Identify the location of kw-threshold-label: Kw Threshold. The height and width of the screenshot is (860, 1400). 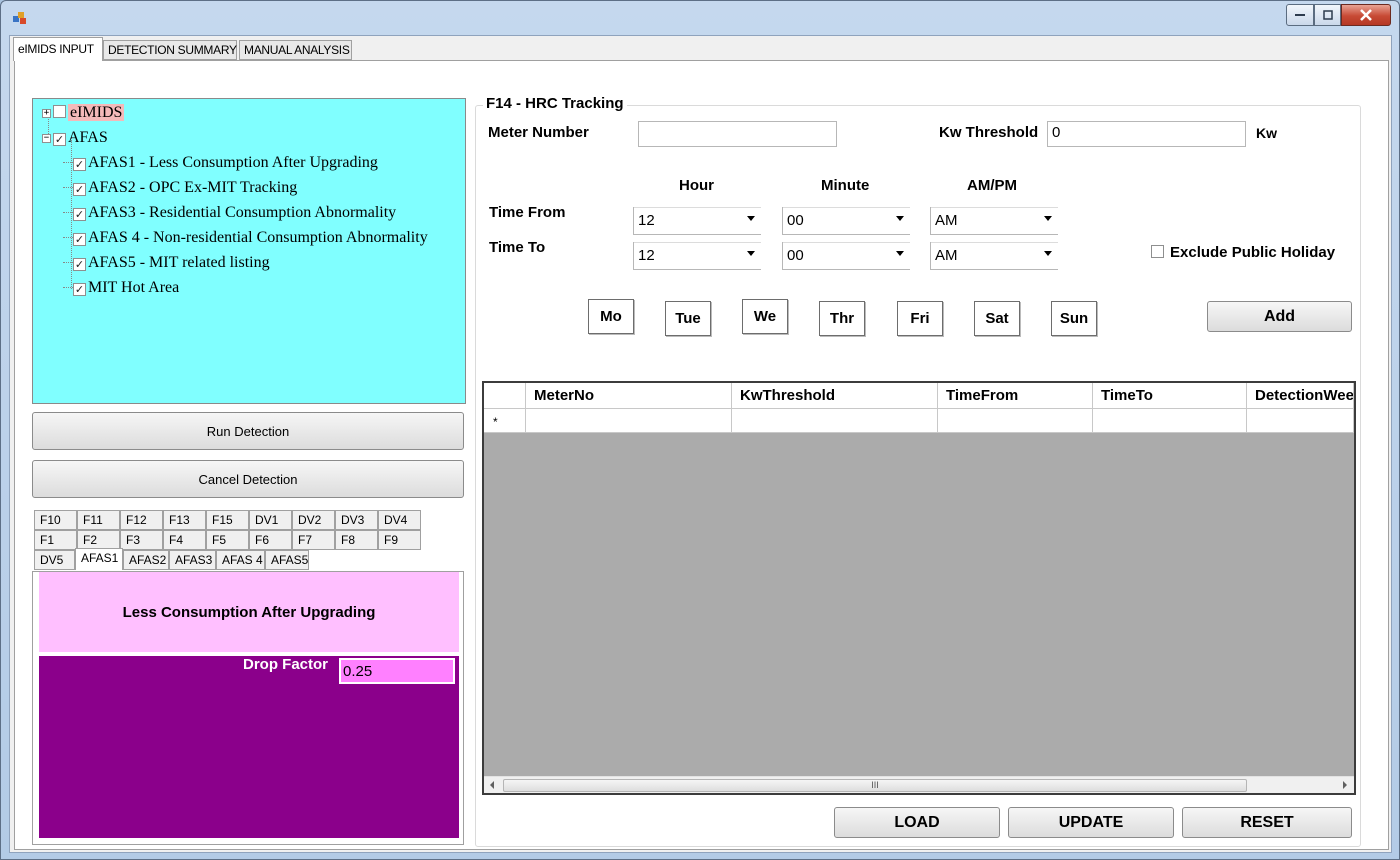
(989, 132).